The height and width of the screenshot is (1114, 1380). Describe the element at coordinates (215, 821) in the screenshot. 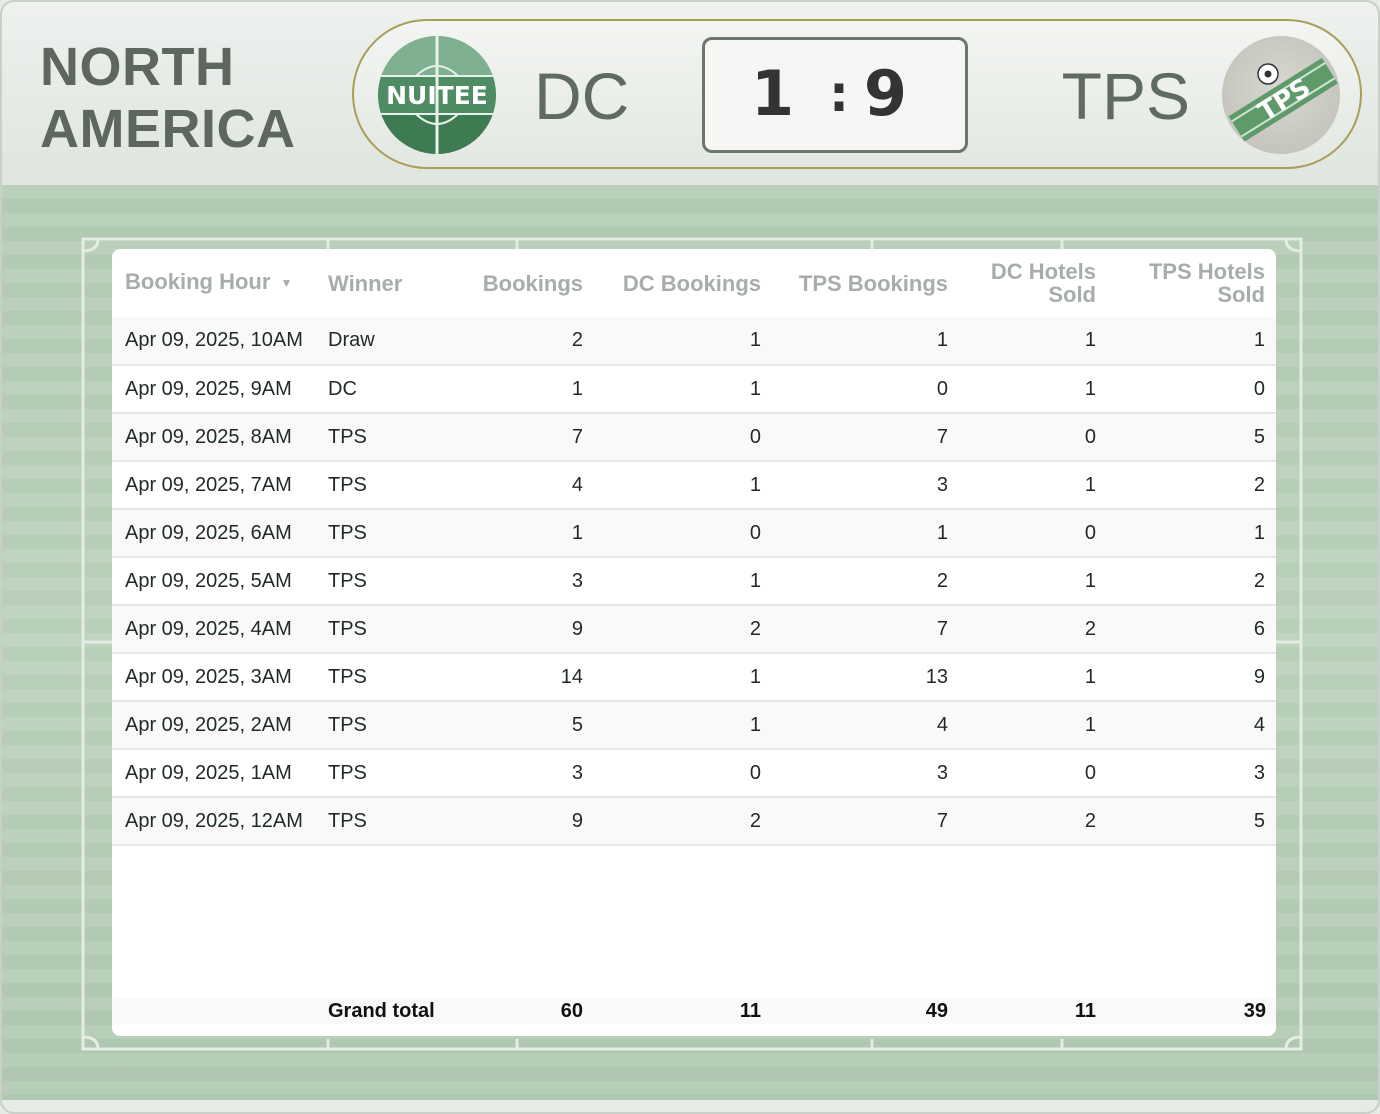

I see `cell-booking-hour: Apr 09, 2025, 12AM` at that location.